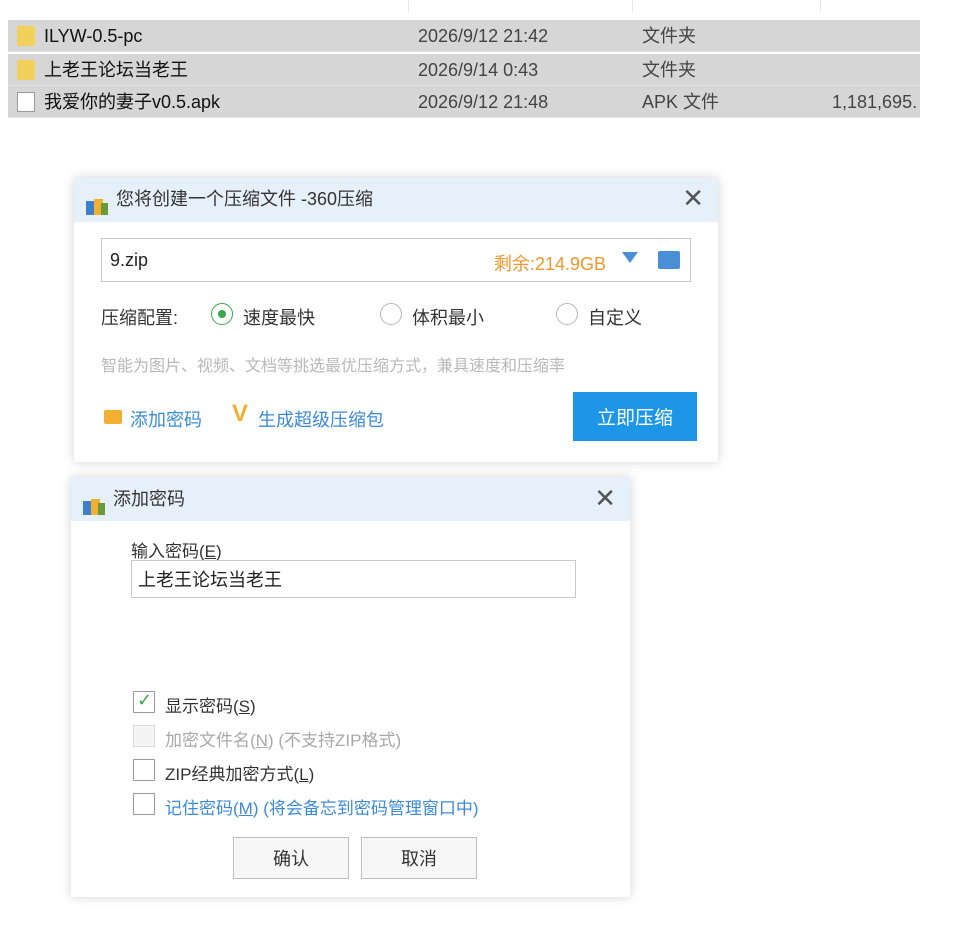 The width and height of the screenshot is (960, 942). What do you see at coordinates (549, 264) in the screenshot?
I see `free-space-label: 剩余:214.9GB` at bounding box center [549, 264].